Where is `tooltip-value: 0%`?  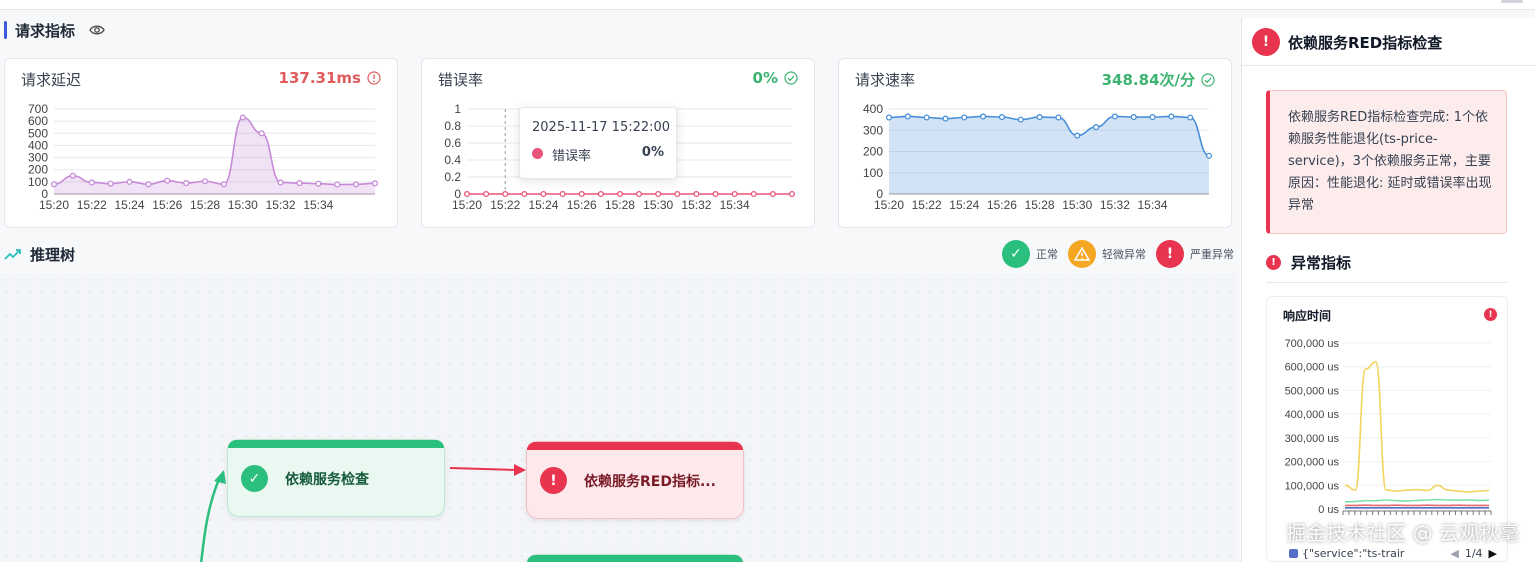 tooltip-value: 0% is located at coordinates (652, 152).